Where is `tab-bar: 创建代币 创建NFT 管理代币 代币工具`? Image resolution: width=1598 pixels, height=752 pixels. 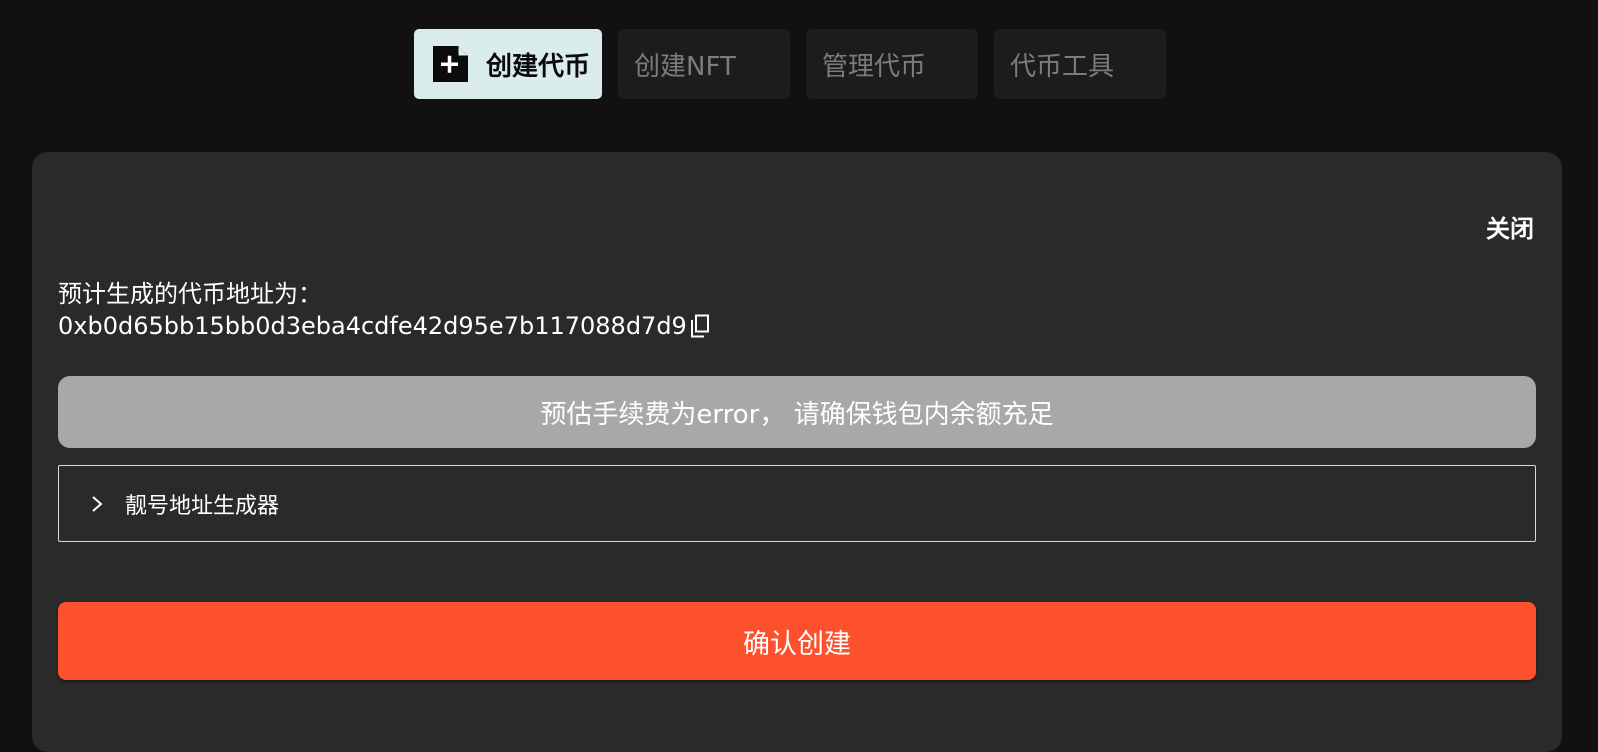 tab-bar: 创建代币 创建NFT 管理代币 代币工具 is located at coordinates (790, 64).